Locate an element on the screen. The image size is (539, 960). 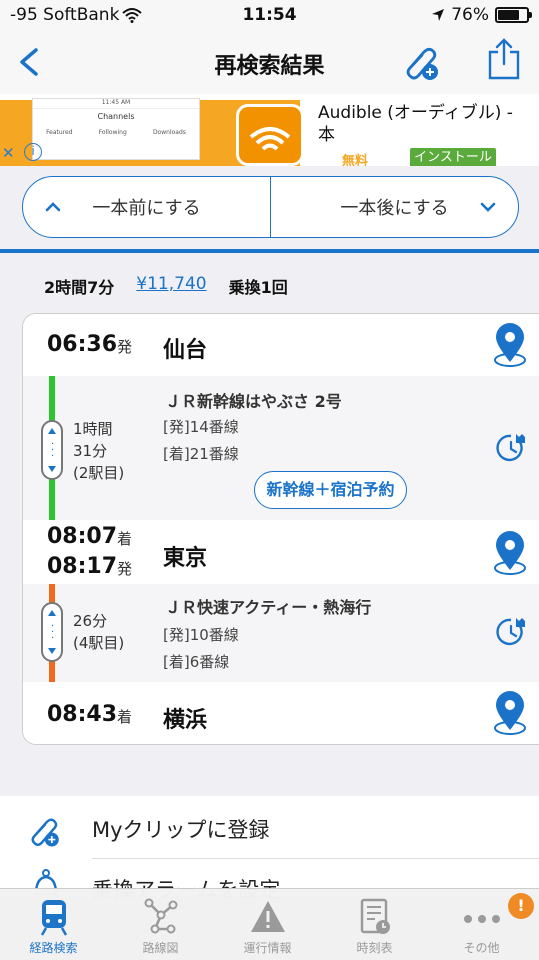
transfer-count: 乗換1回 is located at coordinates (258, 287).